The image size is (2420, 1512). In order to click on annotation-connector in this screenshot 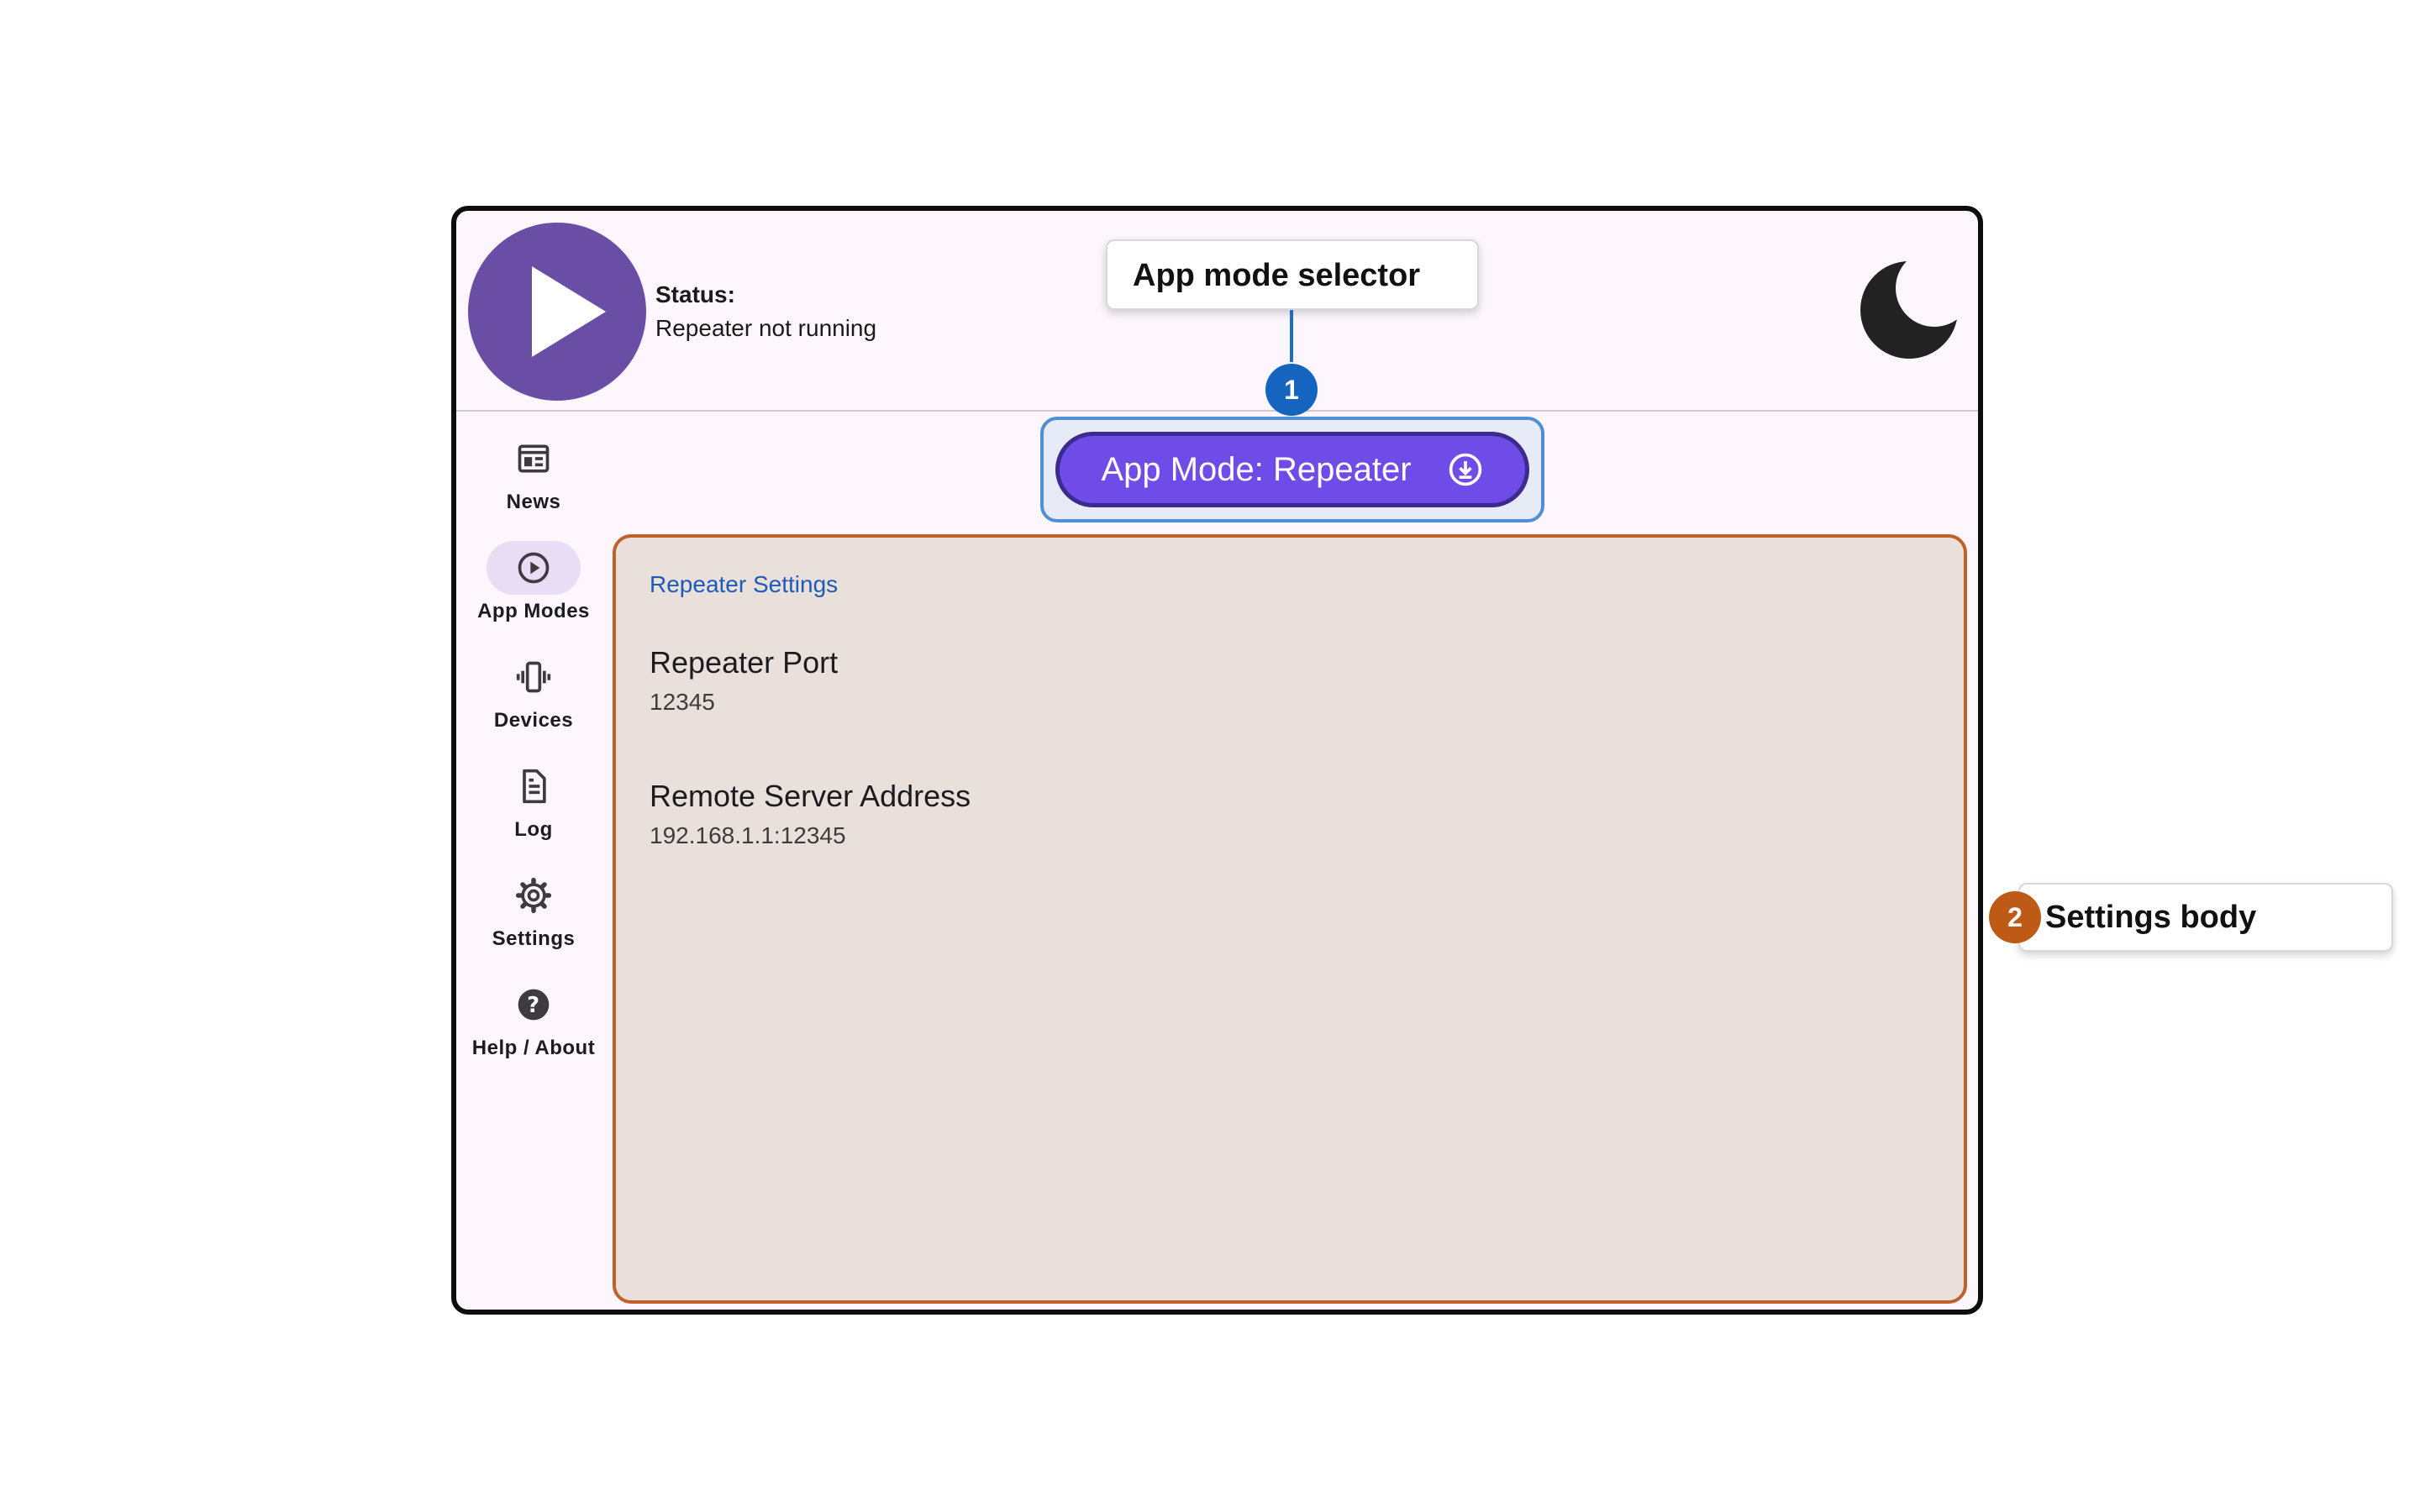, I will do `click(1291, 336)`.